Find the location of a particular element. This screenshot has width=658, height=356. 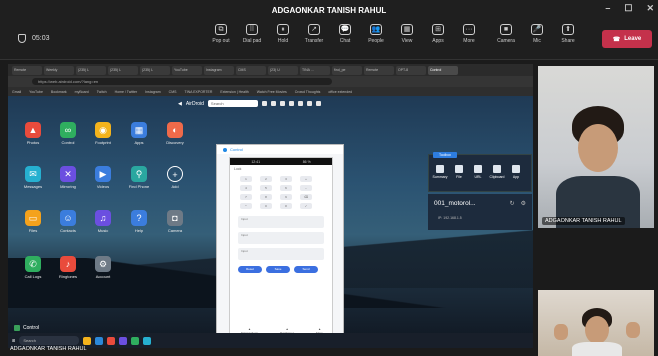

mic-button: 🎤 Mic is located at coordinates (537, 34).